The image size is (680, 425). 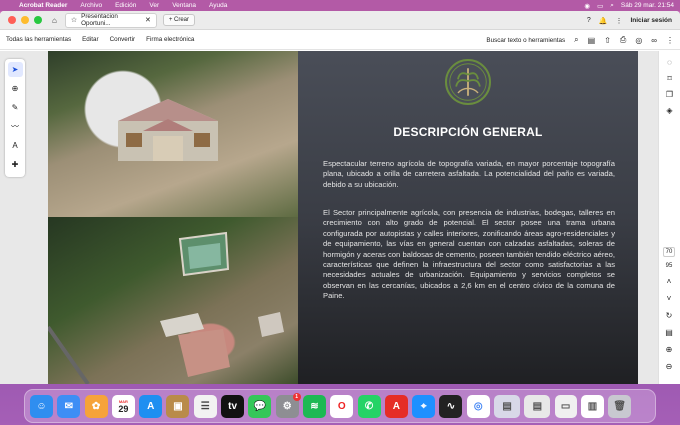 I want to click on left-tool-rail: ➤ ⊕ ✎ 〰 A ✚, so click(x=15, y=118).